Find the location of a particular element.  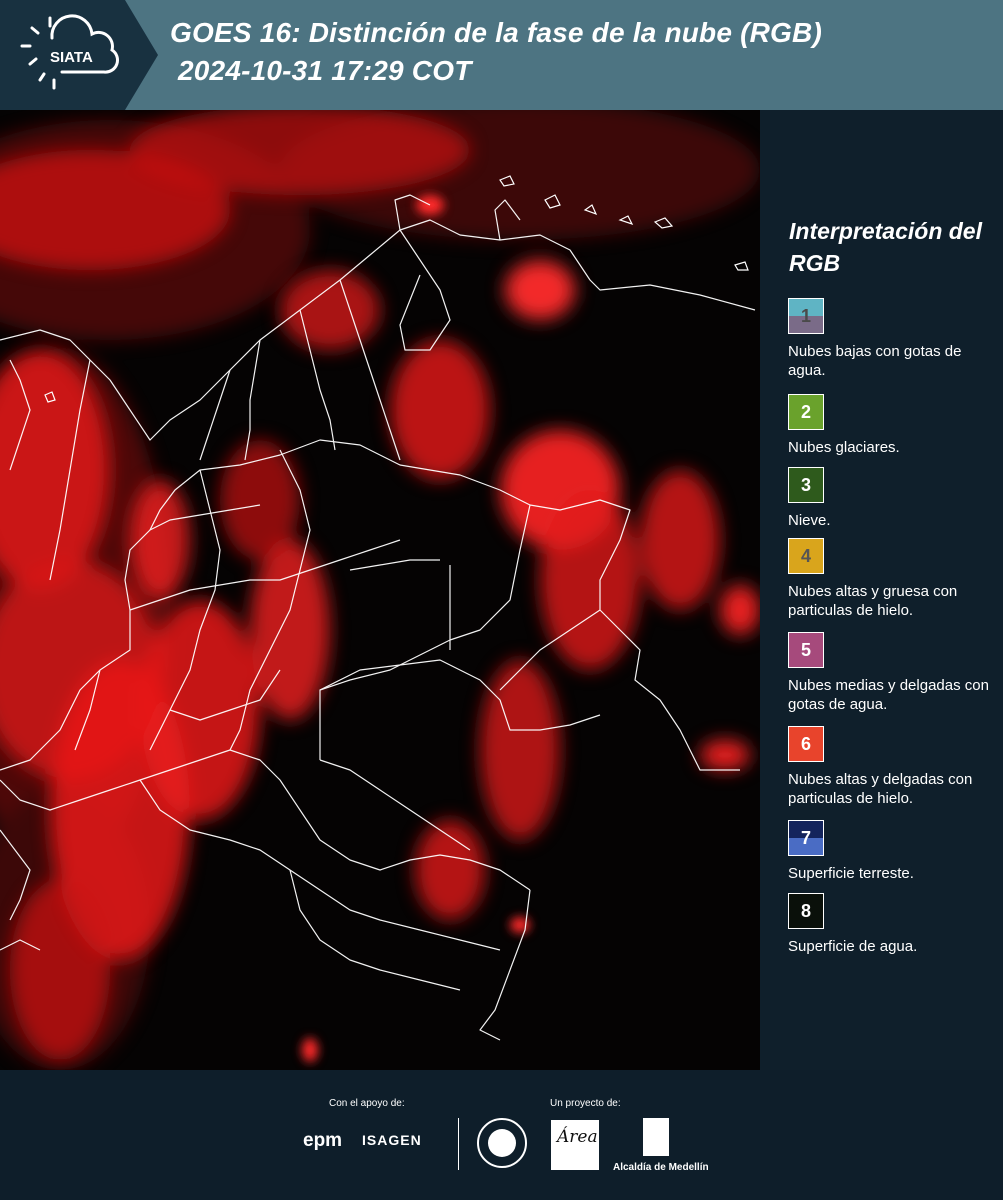

legend-swatch-7: 7 is located at coordinates (806, 838).